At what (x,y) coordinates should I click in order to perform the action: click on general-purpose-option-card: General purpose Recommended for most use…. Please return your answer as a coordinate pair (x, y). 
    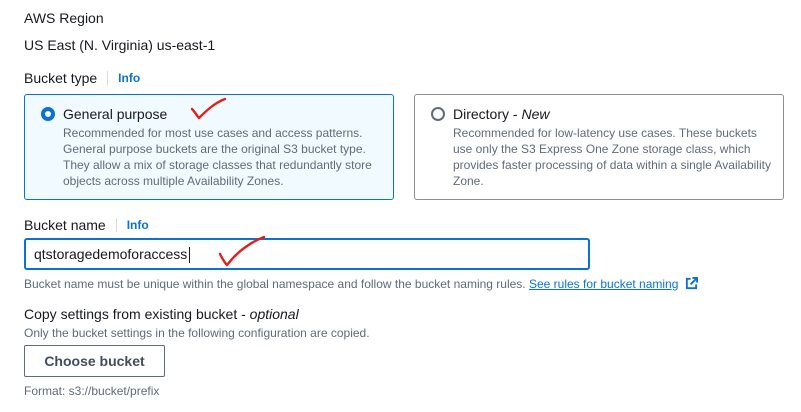
    Looking at the image, I should click on (209, 147).